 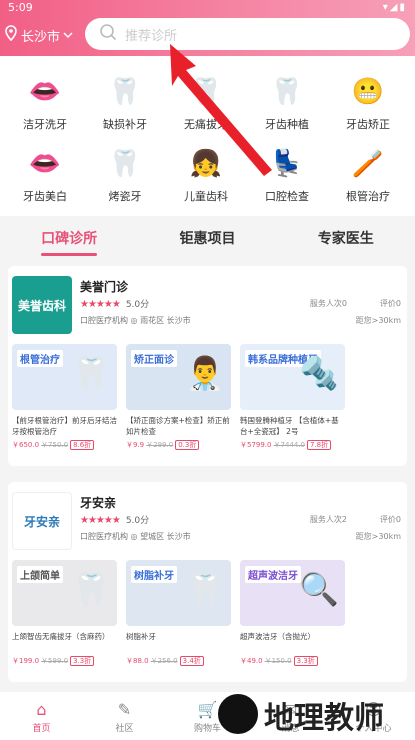 I want to click on nav-community: ✎ 社区, so click(x=124, y=716).